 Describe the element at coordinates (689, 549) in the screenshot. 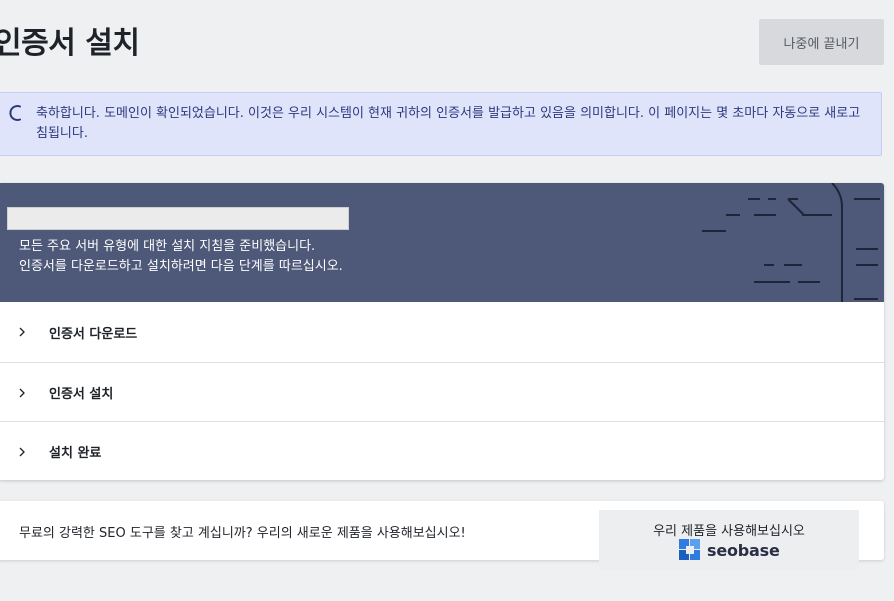

I see `seobase-logo-icon` at that location.